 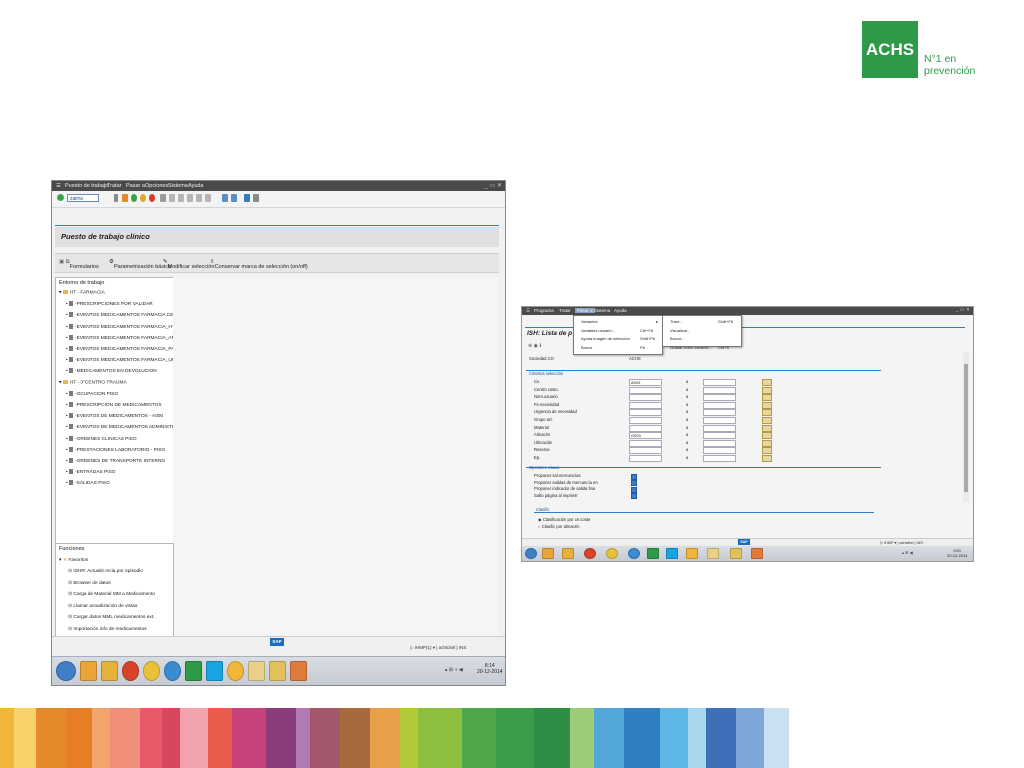 What do you see at coordinates (82, 292) in the screenshot?
I see `tree-folder: ▾ HT - FARMACIA` at bounding box center [82, 292].